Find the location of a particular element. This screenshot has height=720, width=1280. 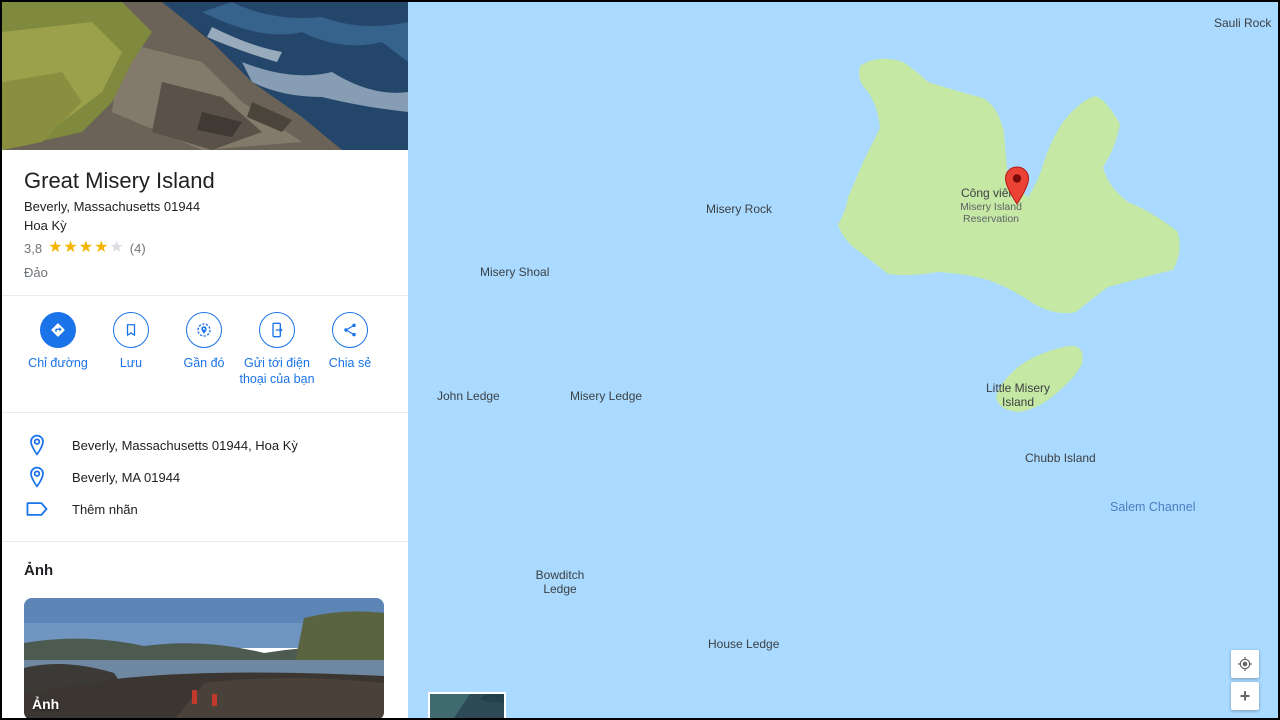

map-label-reservation-line2: Reservation is located at coordinates (991, 219).